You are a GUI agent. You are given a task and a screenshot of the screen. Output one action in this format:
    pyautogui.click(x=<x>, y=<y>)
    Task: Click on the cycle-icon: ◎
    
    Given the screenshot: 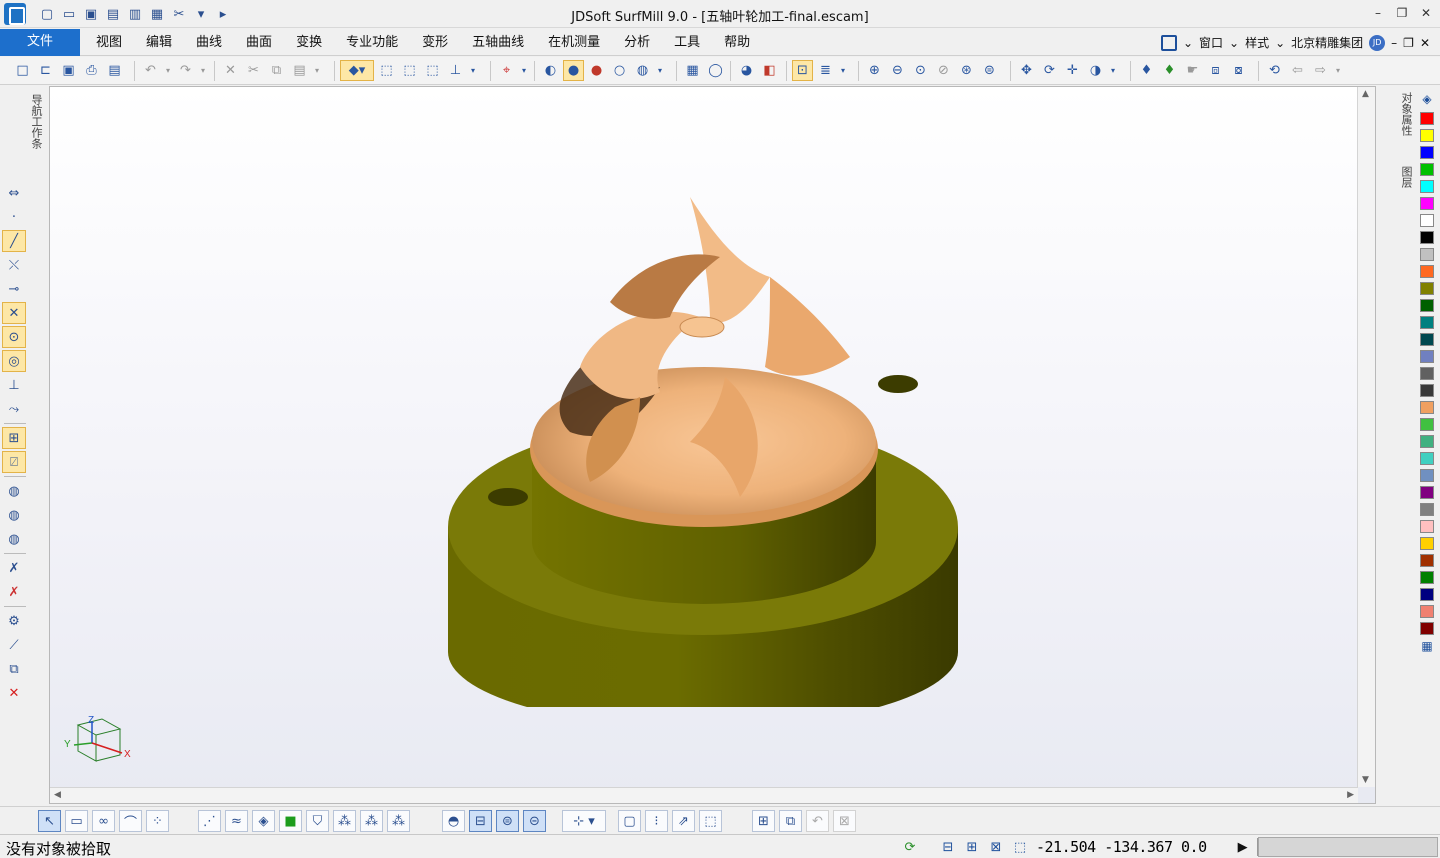 What is the action you would take?
    pyautogui.click(x=14, y=361)
    